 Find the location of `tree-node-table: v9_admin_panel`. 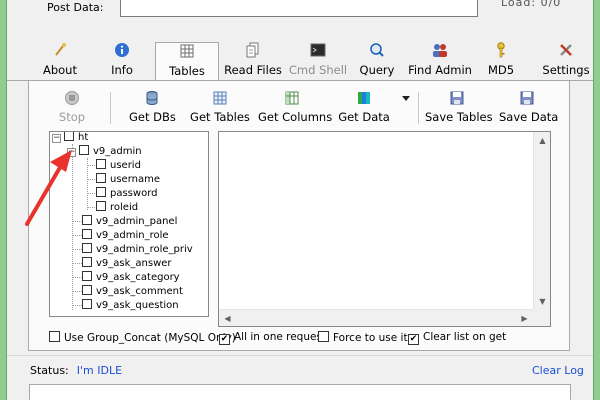

tree-node-table: v9_admin_panel is located at coordinates (129, 222).